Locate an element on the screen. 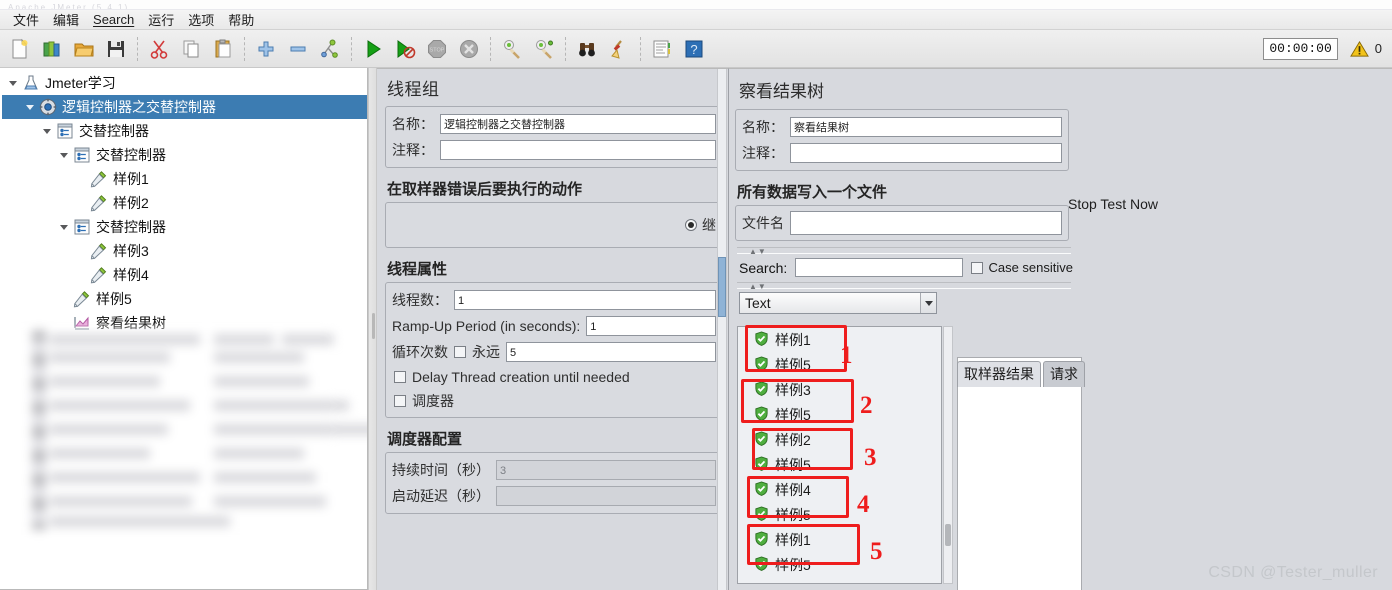 The height and width of the screenshot is (590, 1392). delay-thread-row: Delay Thread creation until needed is located at coordinates (554, 377).